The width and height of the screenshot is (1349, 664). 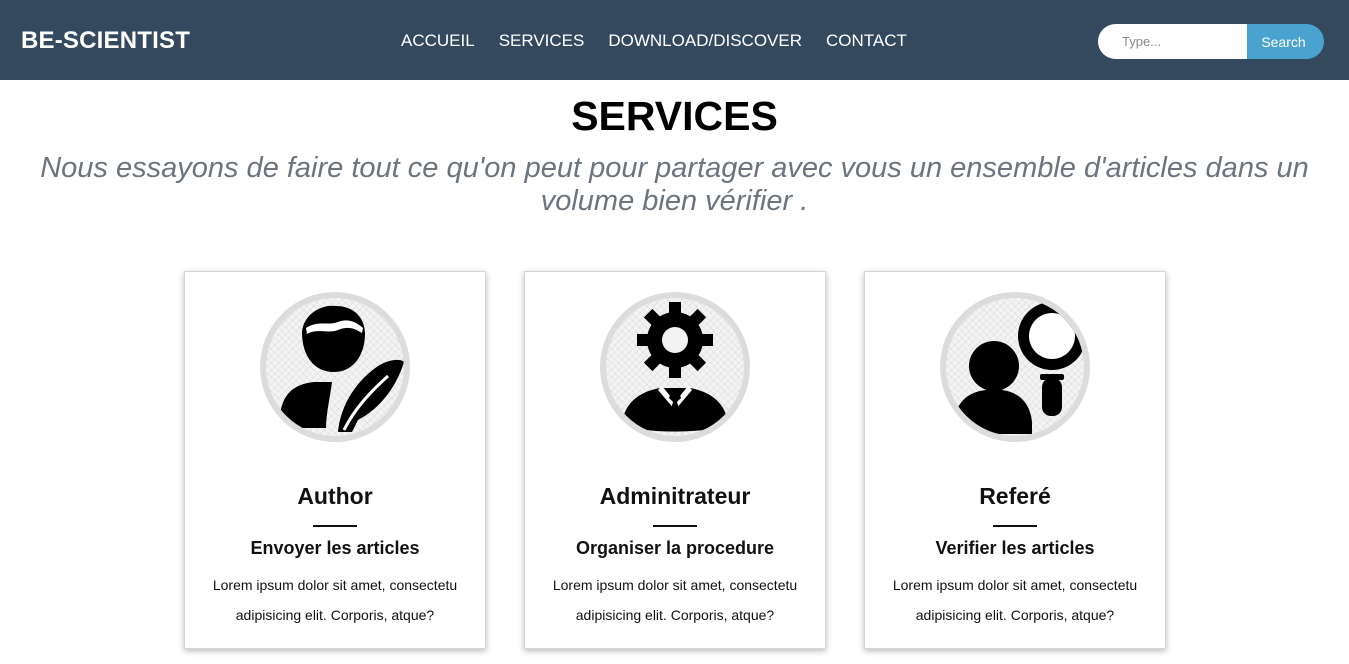 I want to click on nav-link-accueil: ACCUEIL, so click(x=438, y=41).